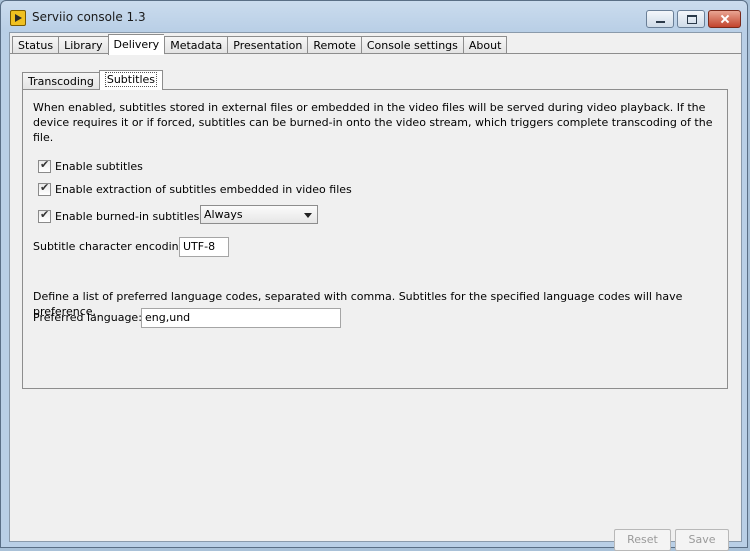 The height and width of the screenshot is (551, 750). What do you see at coordinates (204, 247) in the screenshot?
I see `encoding-input: UTF-8` at bounding box center [204, 247].